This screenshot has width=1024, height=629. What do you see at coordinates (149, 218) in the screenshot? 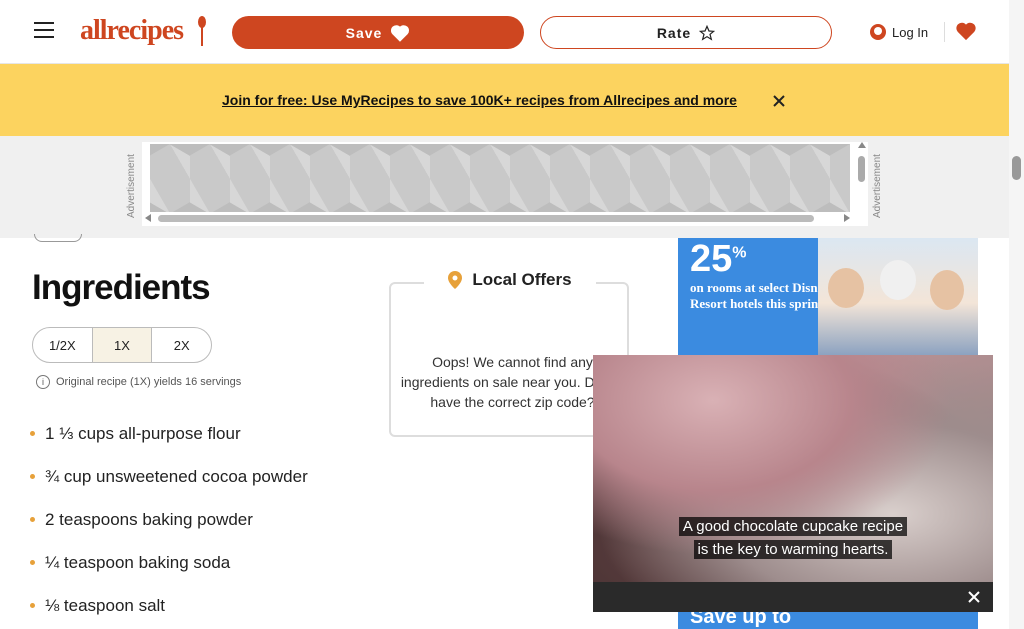
I see `scroll-left-icon` at bounding box center [149, 218].